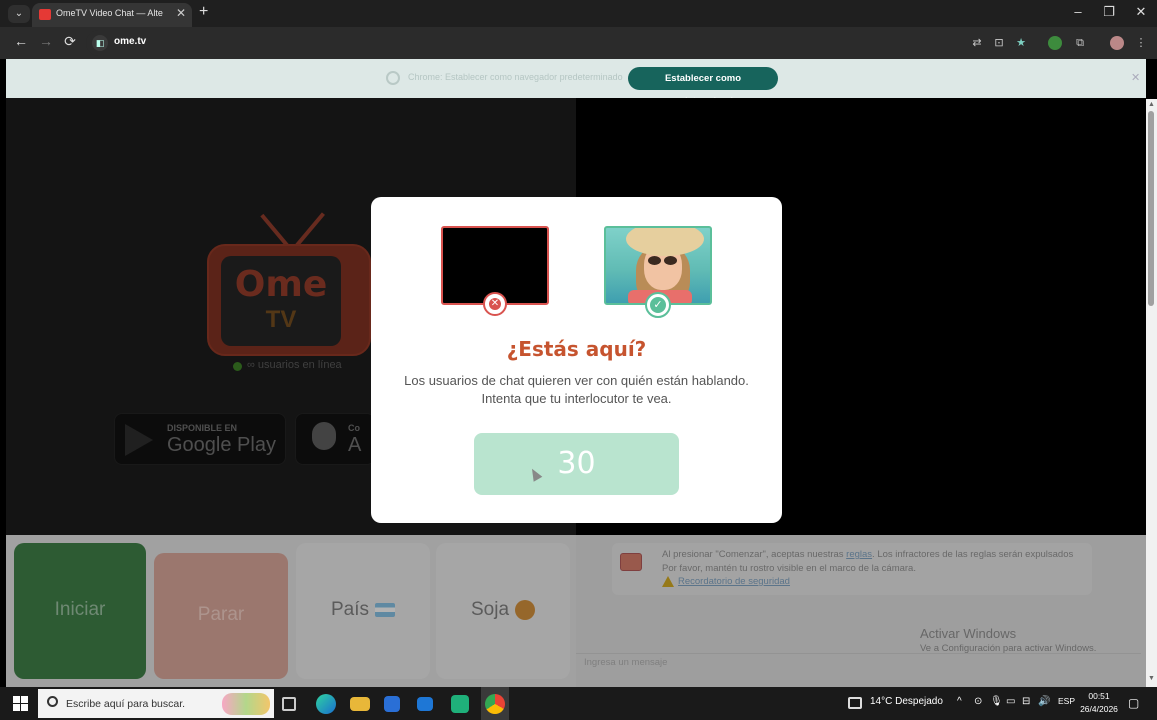 The height and width of the screenshot is (720, 1157). I want to click on check-icon: ✓, so click(658, 305).